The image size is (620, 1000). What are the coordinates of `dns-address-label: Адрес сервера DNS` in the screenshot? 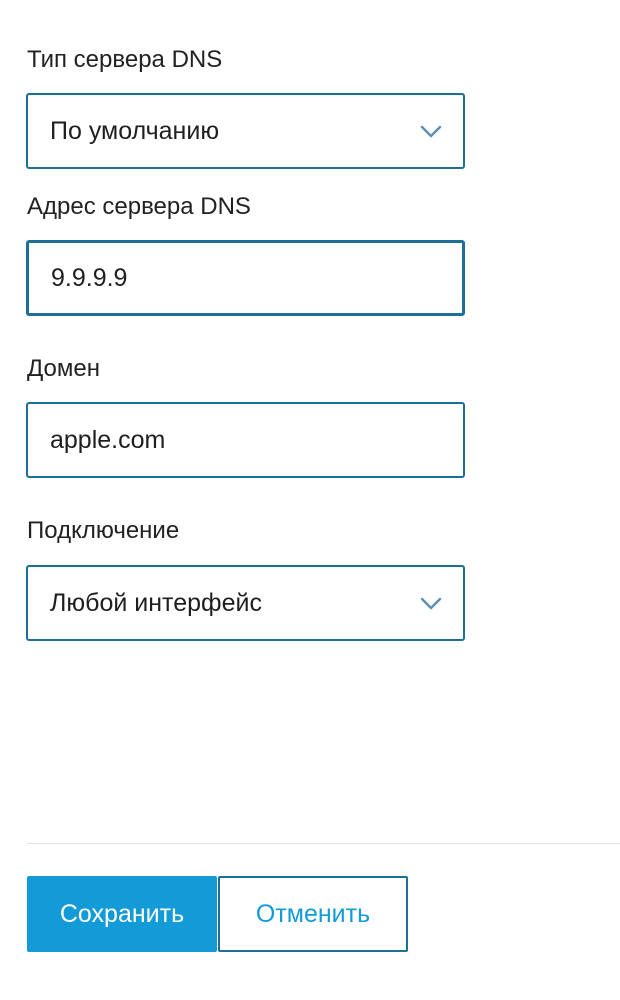 It's located at (139, 206).